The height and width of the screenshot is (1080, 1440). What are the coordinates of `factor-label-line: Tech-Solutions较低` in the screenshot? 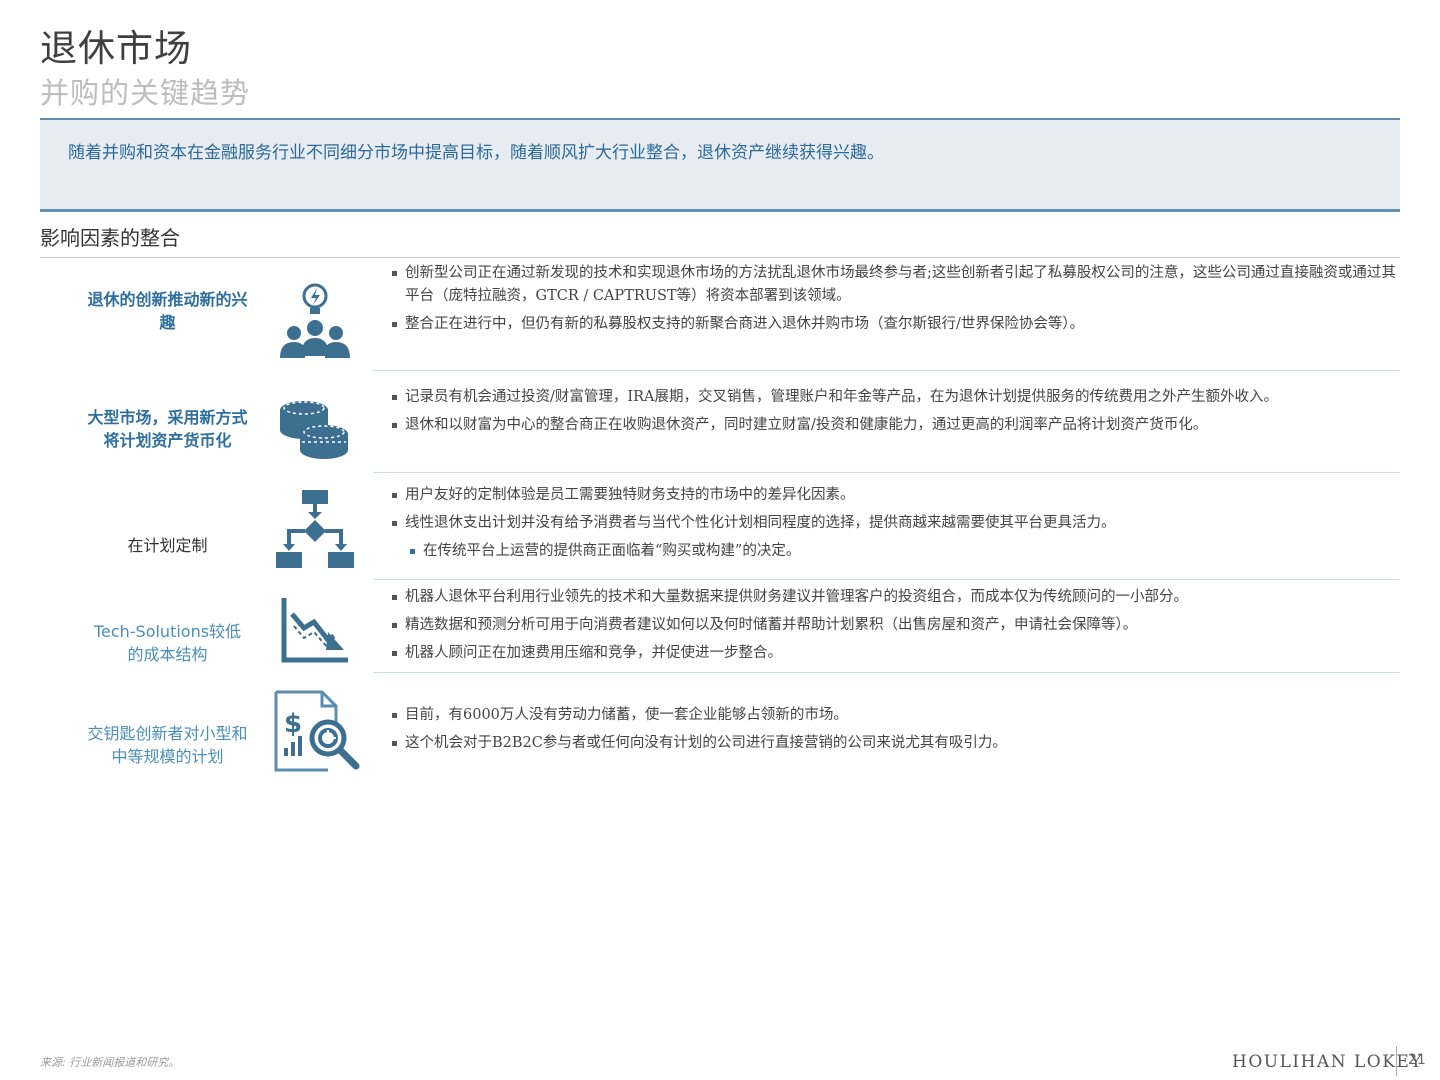 It's located at (167, 631).